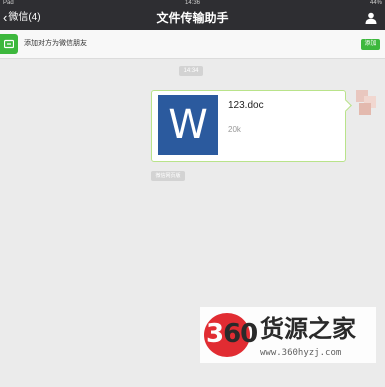  I want to click on navigation-bar: ‹ 微信(4) 文件传输助手, so click(192, 18).